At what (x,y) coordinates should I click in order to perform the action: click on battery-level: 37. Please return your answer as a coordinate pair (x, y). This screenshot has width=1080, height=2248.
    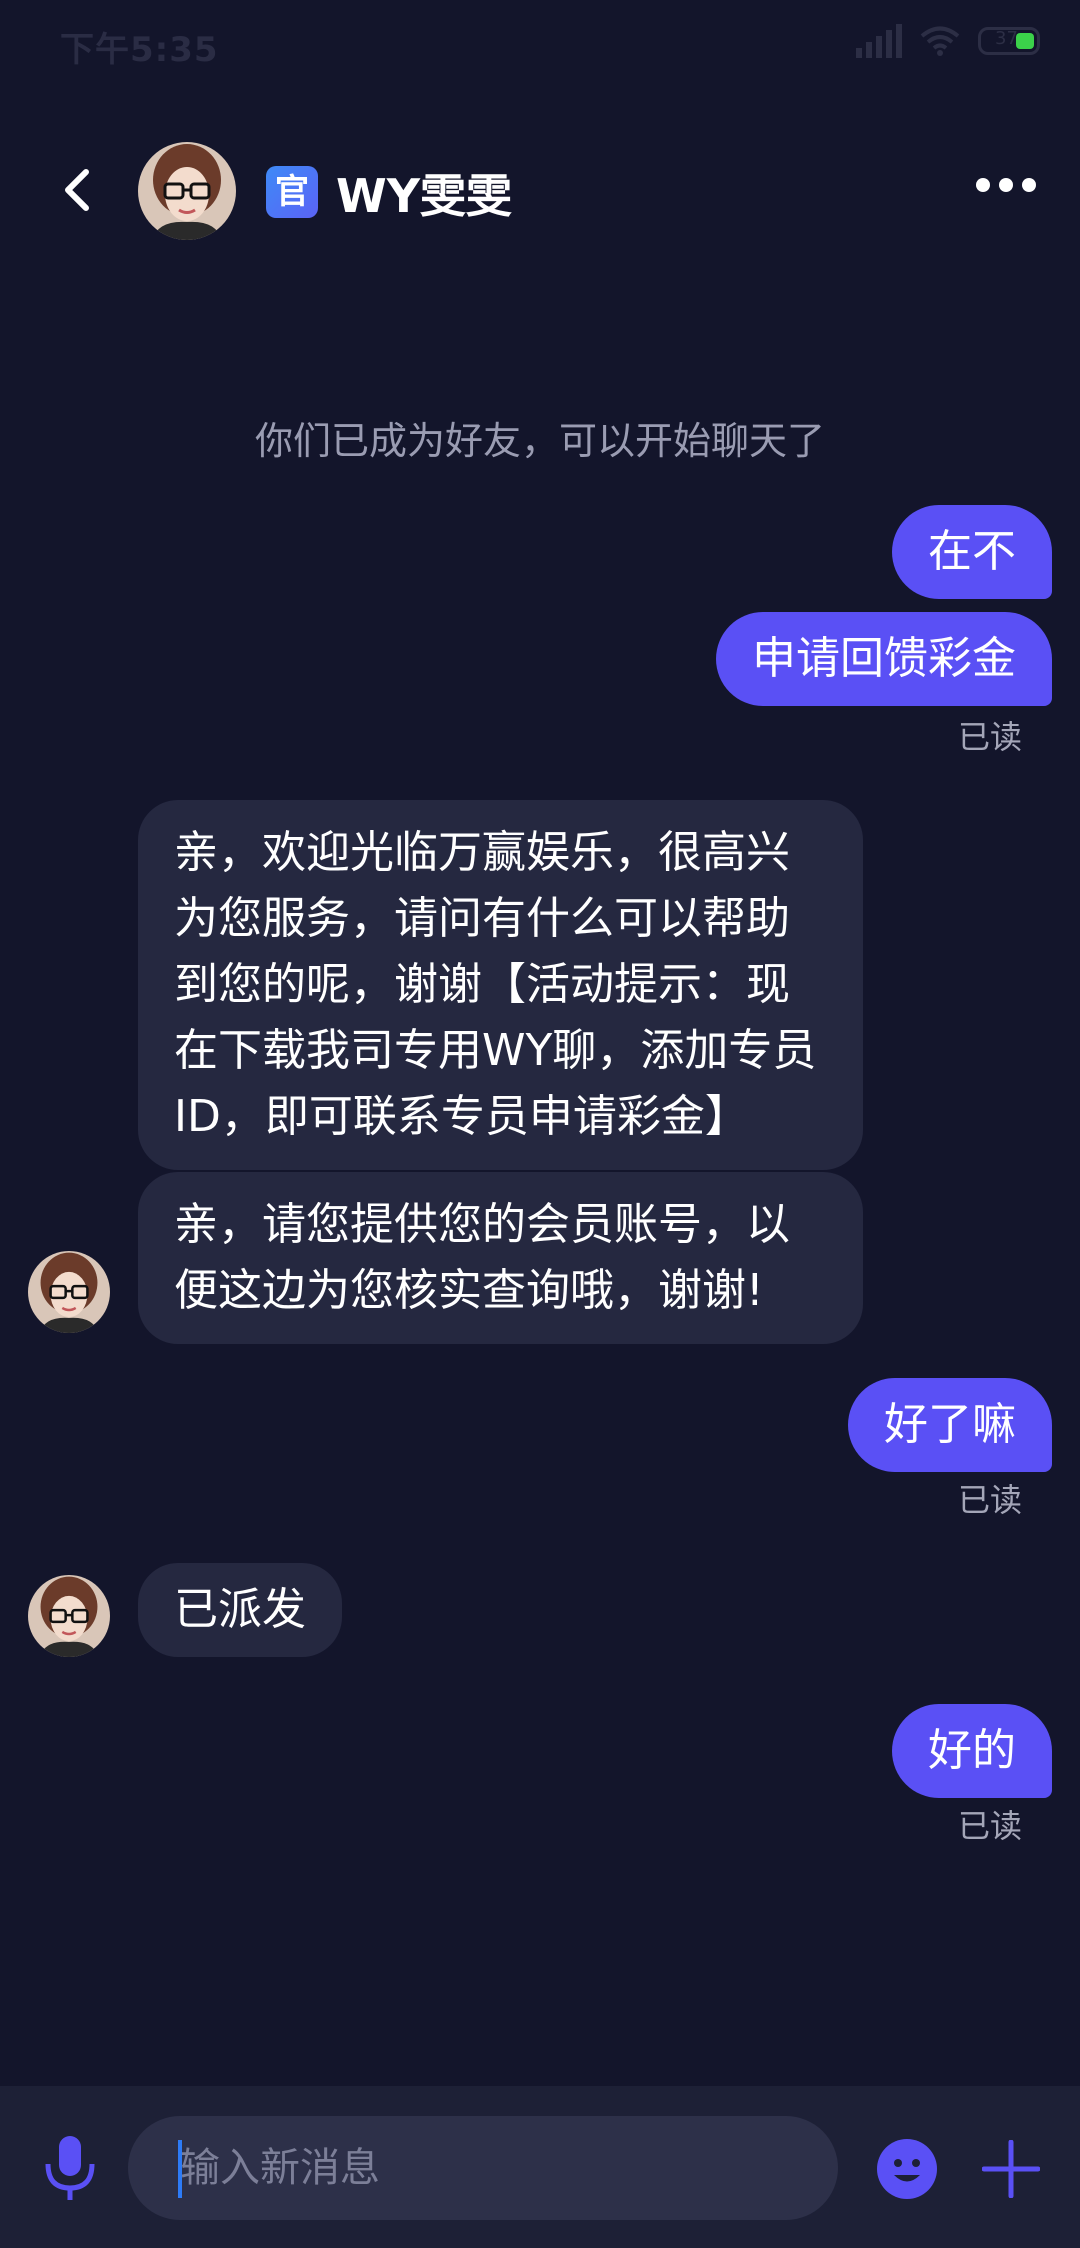
    Looking at the image, I should click on (1006, 38).